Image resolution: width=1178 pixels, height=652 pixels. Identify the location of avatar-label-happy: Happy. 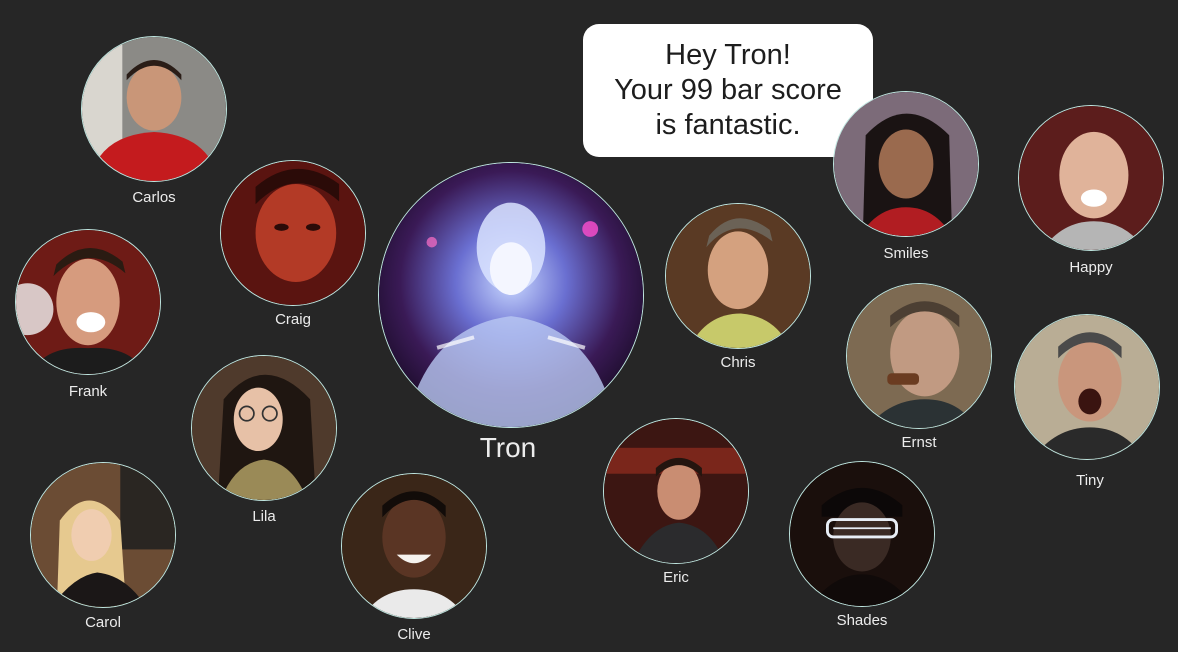
(1091, 267).